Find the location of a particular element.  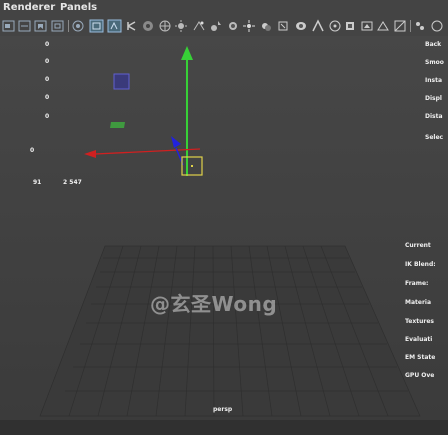

panel-bottom-strip is located at coordinates (224, 427).